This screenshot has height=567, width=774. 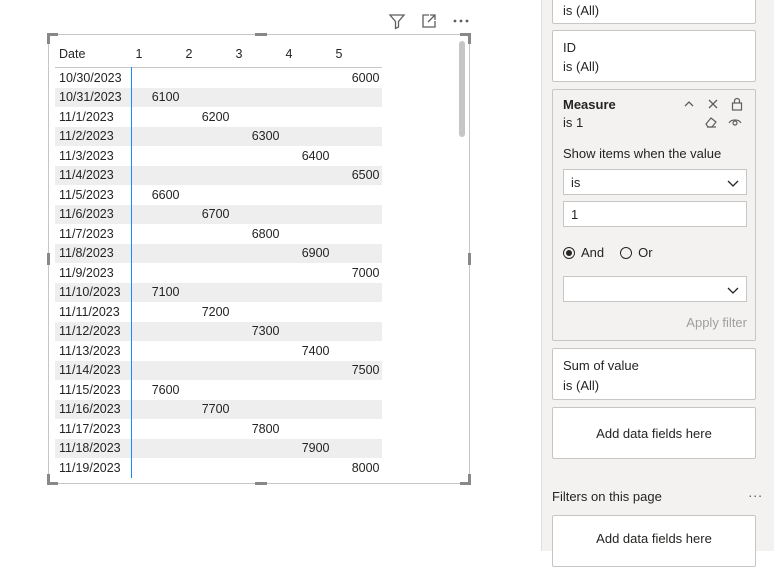 I want to click on table-row: 11/8/2023 6900, so click(x=218, y=253).